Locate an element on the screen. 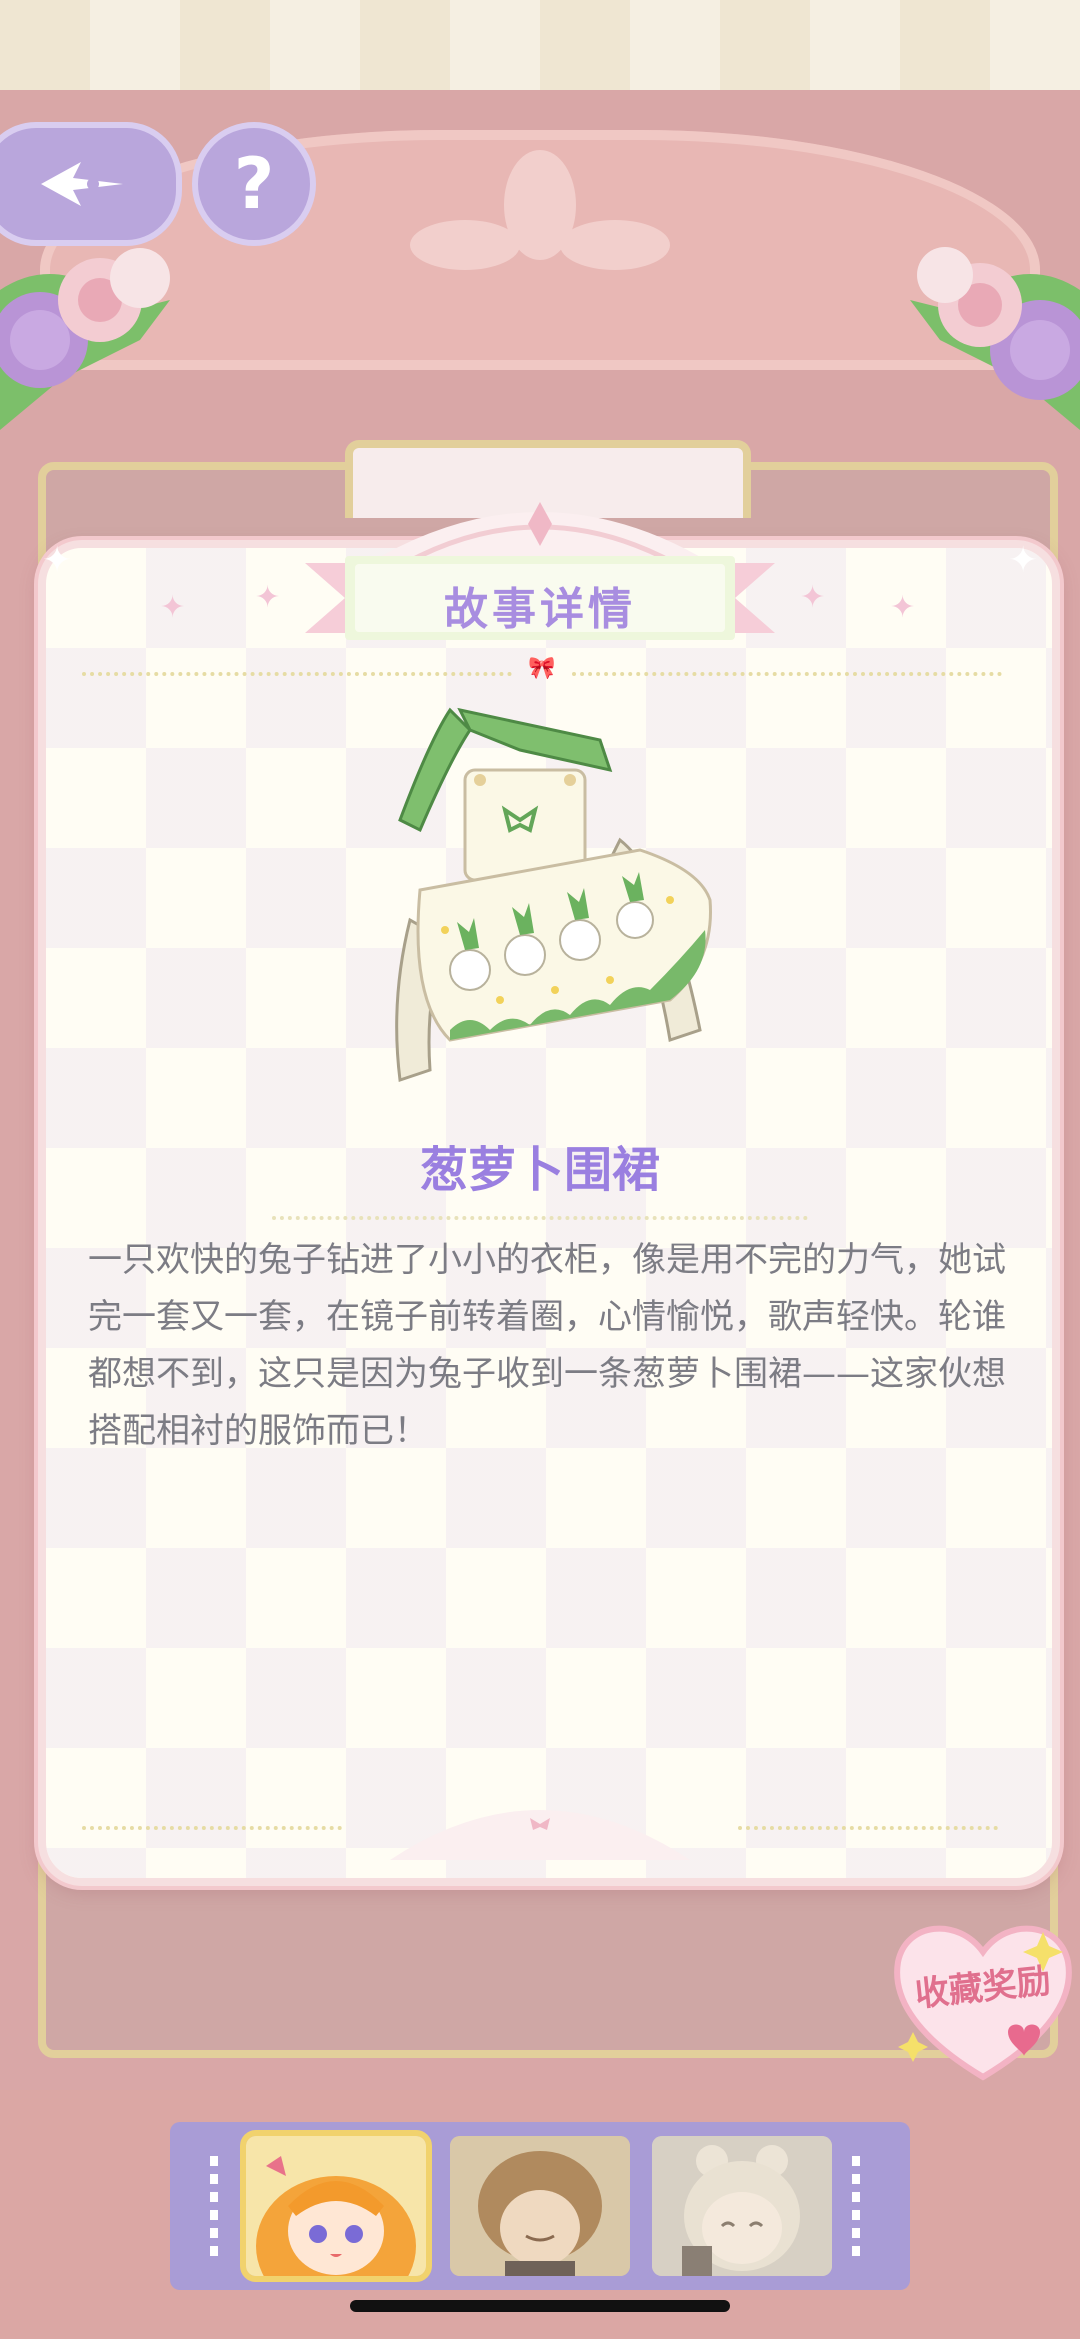  popup-title: 故事详情 is located at coordinates (540, 609).